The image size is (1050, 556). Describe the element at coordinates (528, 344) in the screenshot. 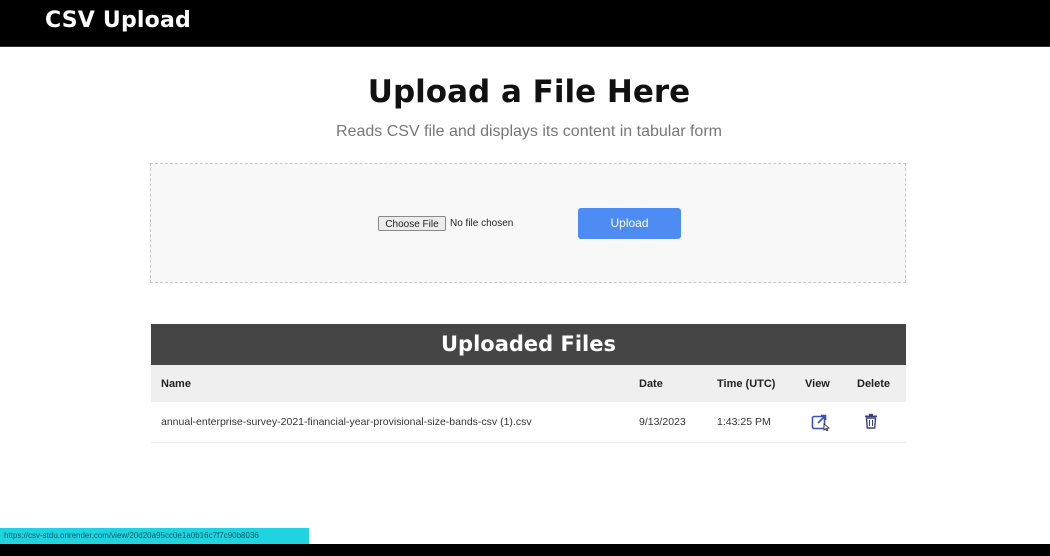

I see `uploaded-files-title: Uploaded Files` at that location.